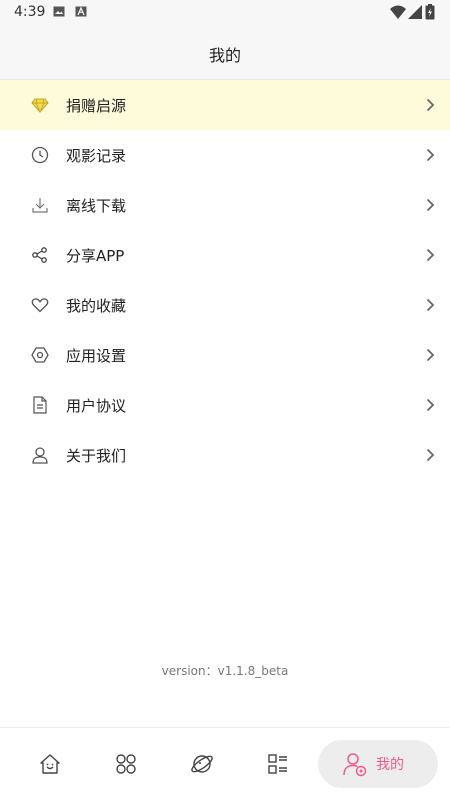  I want to click on status-bar: 4:39, so click(225, 13).